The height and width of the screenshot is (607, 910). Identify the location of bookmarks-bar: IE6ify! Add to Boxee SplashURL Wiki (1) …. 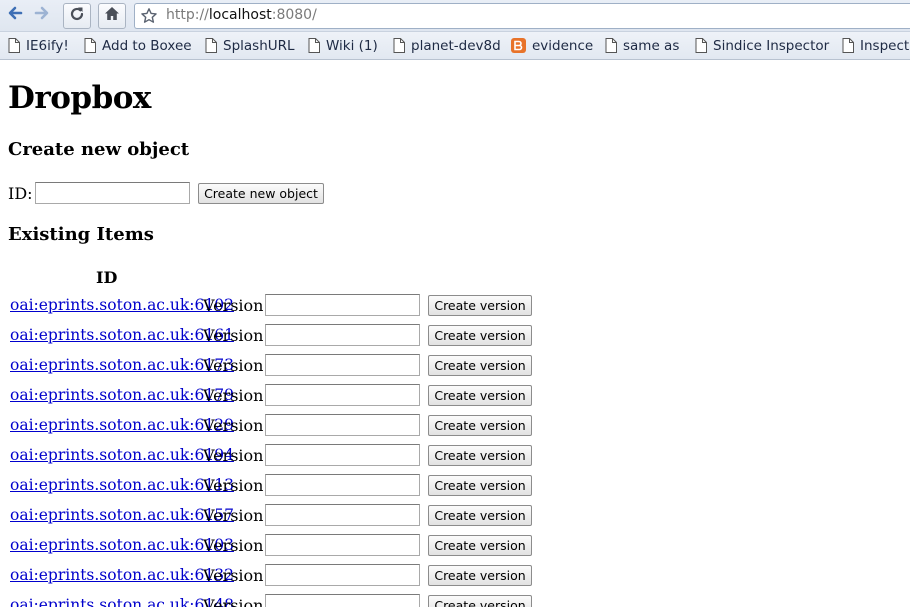
(455, 46).